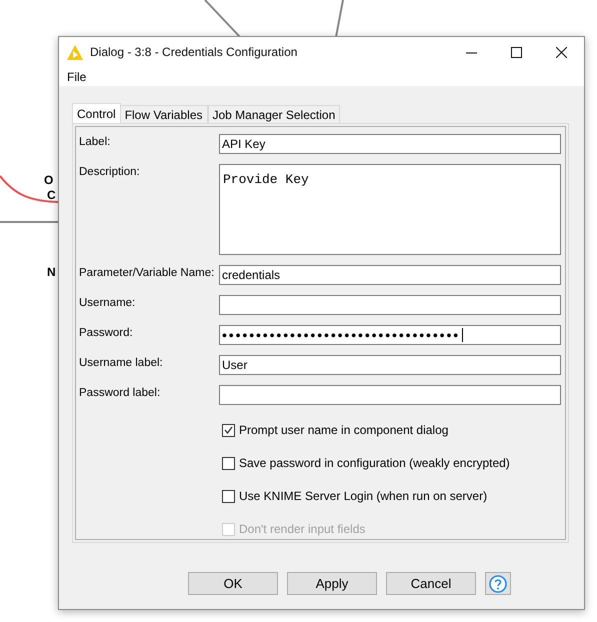 The width and height of the screenshot is (597, 622). Describe the element at coordinates (516, 52) in the screenshot. I see `maximize-icon` at that location.